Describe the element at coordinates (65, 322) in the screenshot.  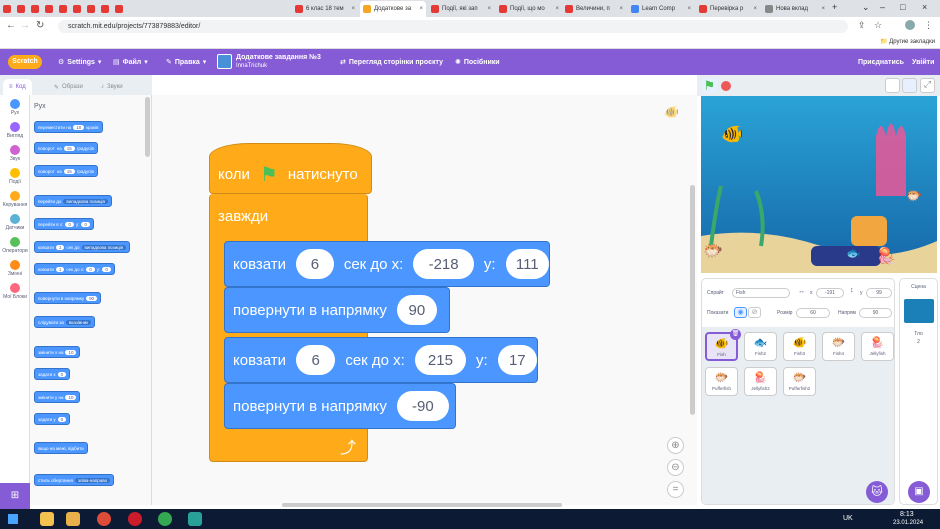
I see `palette-motion-block: слідувати за вказівник` at that location.